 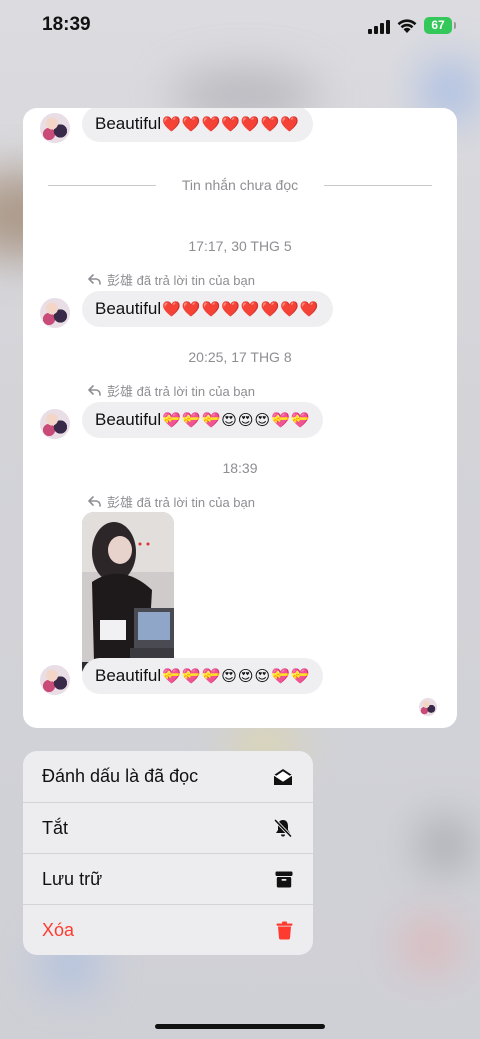 I want to click on cellular-signal-icon, so click(x=379, y=26).